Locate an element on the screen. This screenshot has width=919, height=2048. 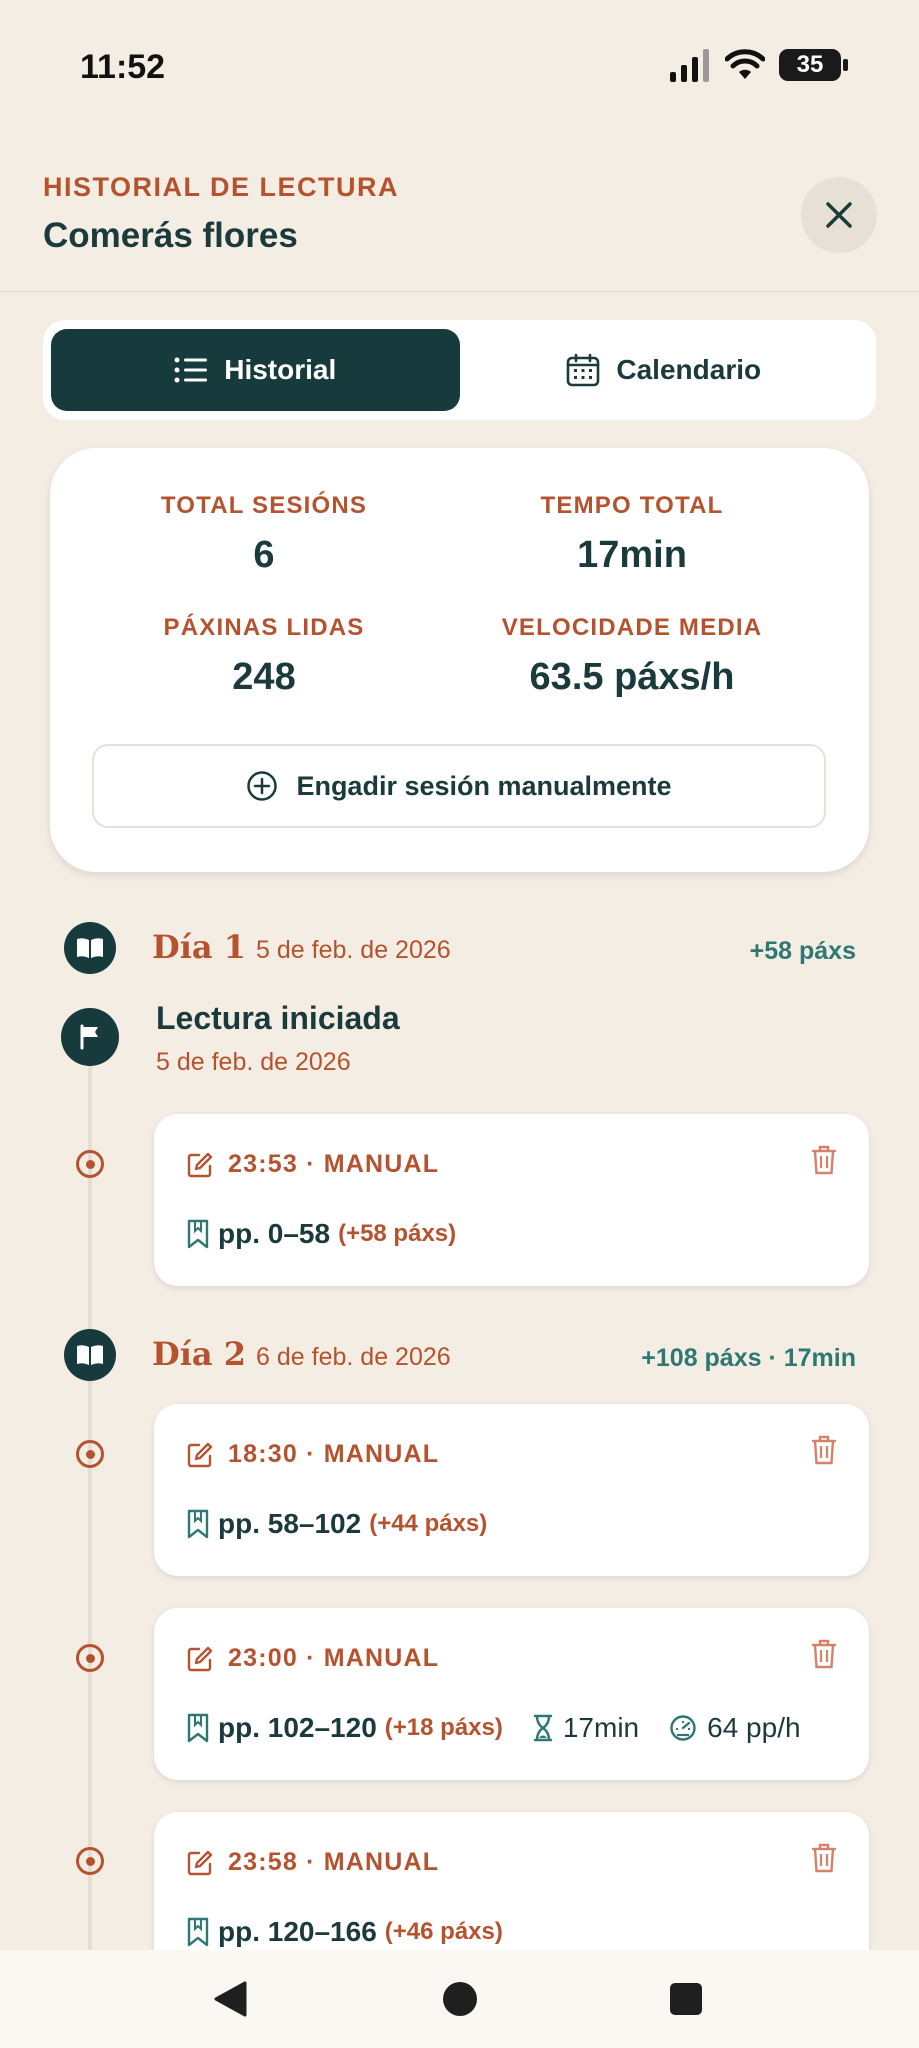
close-button is located at coordinates (839, 215).